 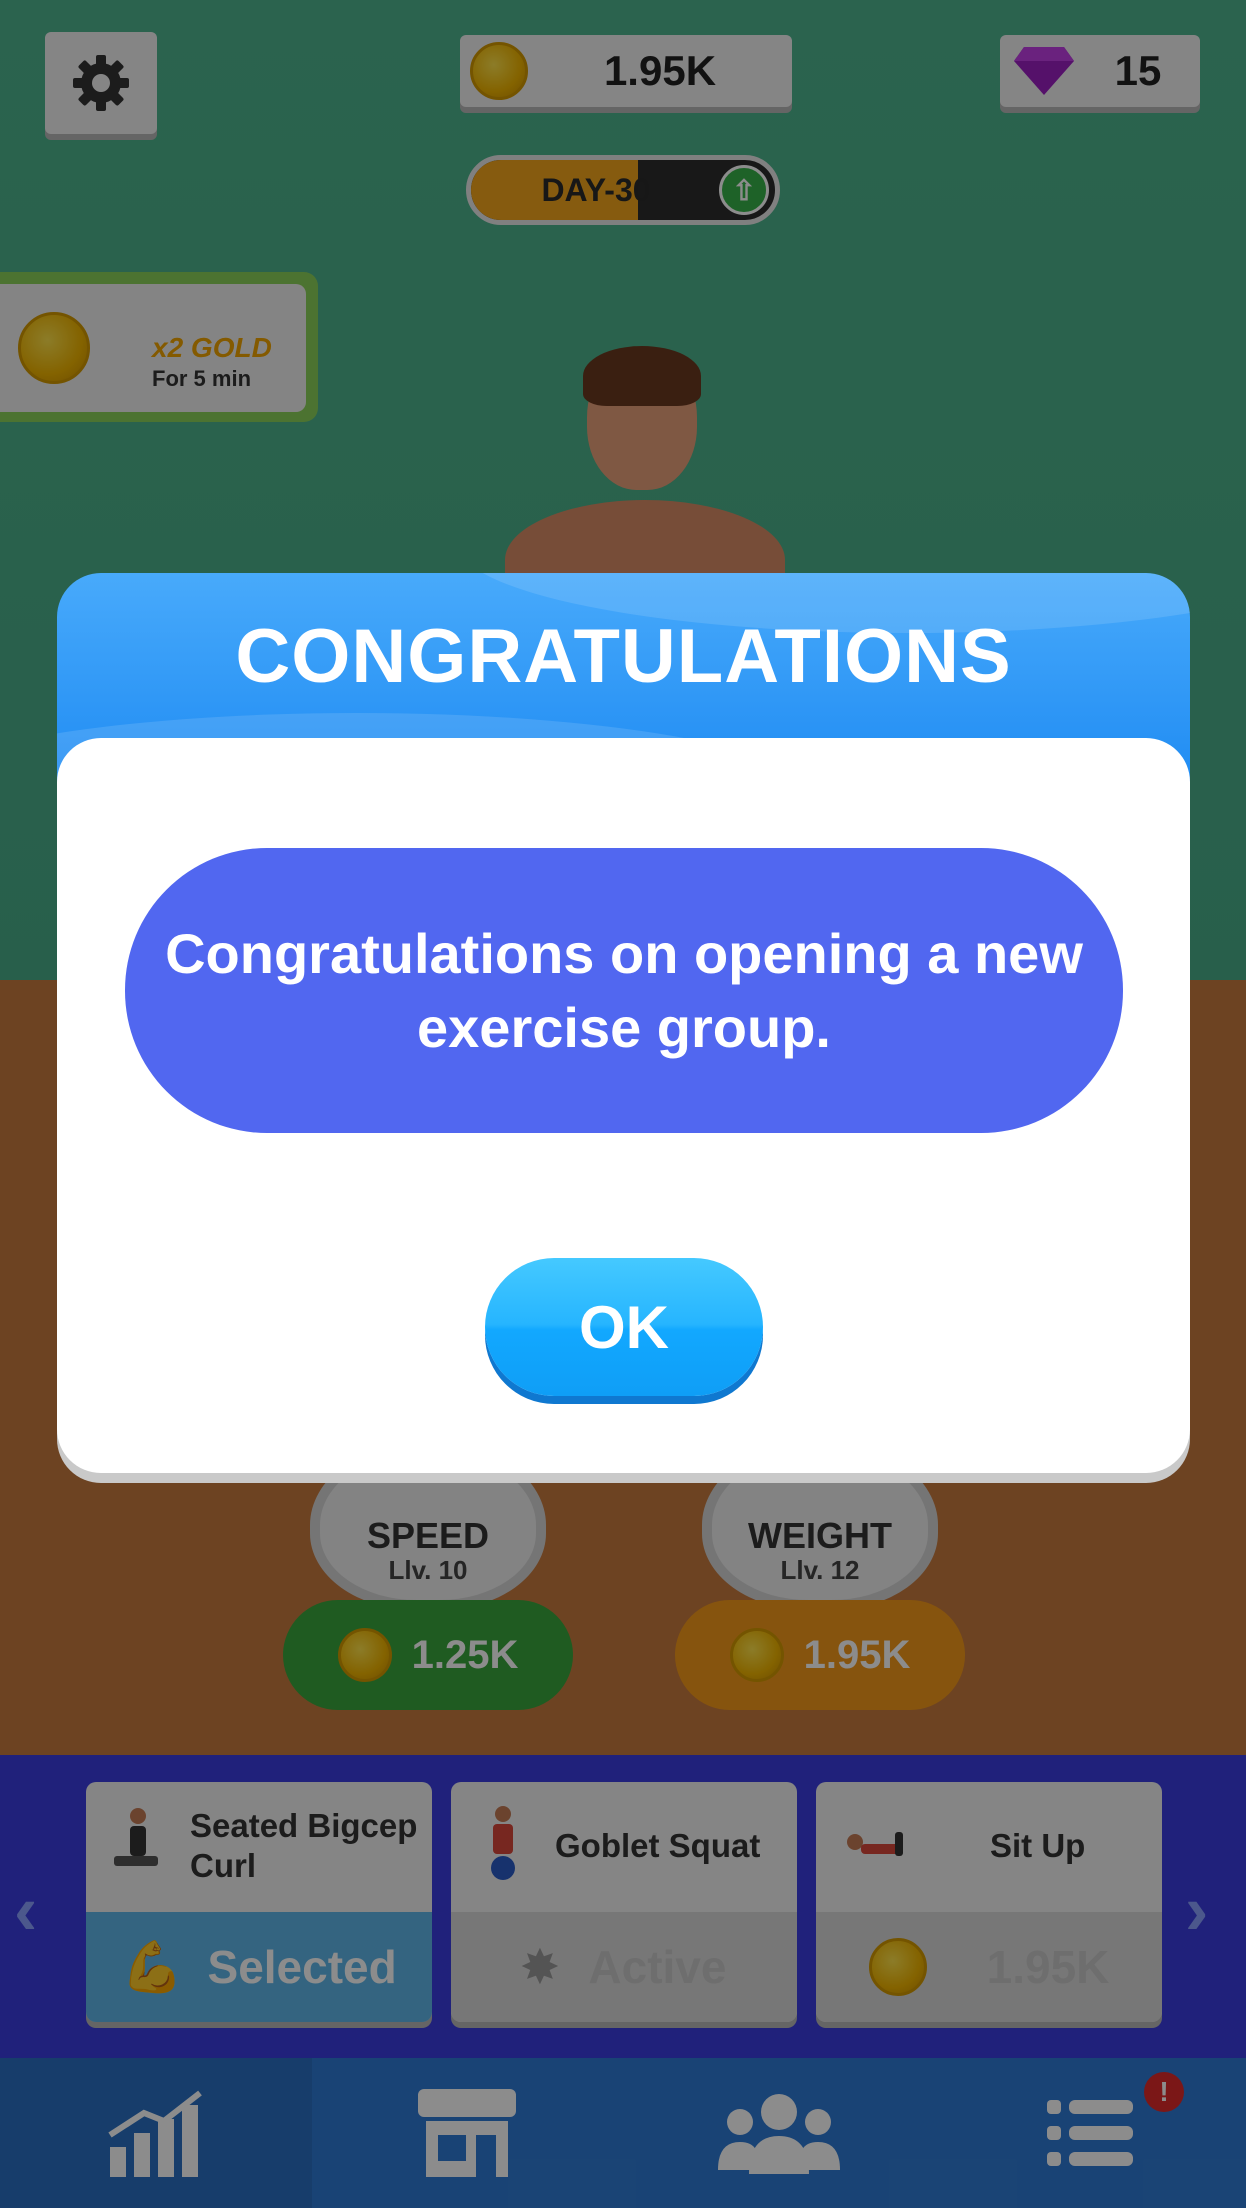 I want to click on ok-button: OK, so click(x=624, y=1327).